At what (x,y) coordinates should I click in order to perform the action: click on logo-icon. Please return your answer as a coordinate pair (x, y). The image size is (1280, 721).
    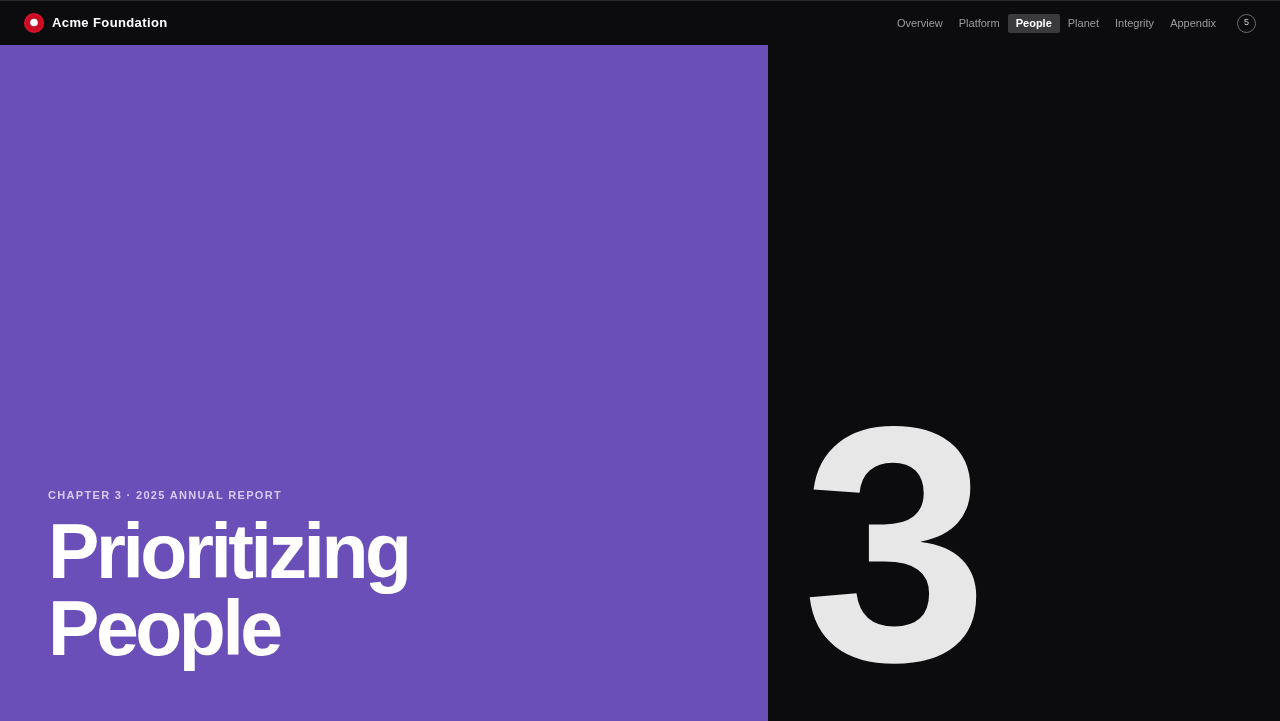
    Looking at the image, I should click on (34, 23).